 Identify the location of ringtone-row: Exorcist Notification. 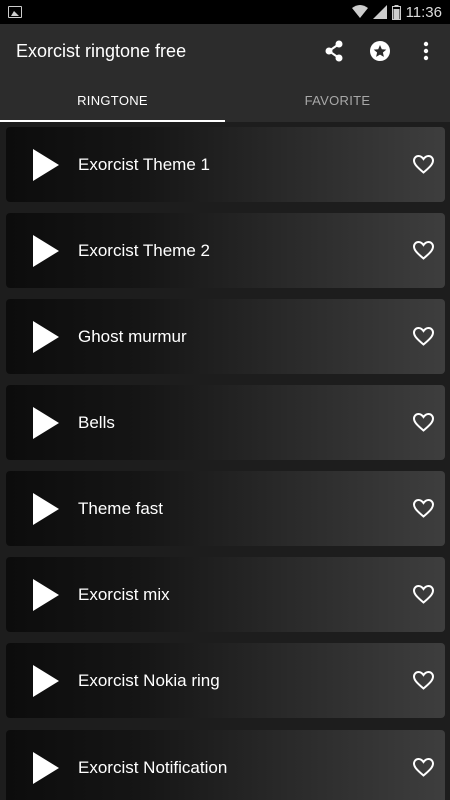
(225, 765).